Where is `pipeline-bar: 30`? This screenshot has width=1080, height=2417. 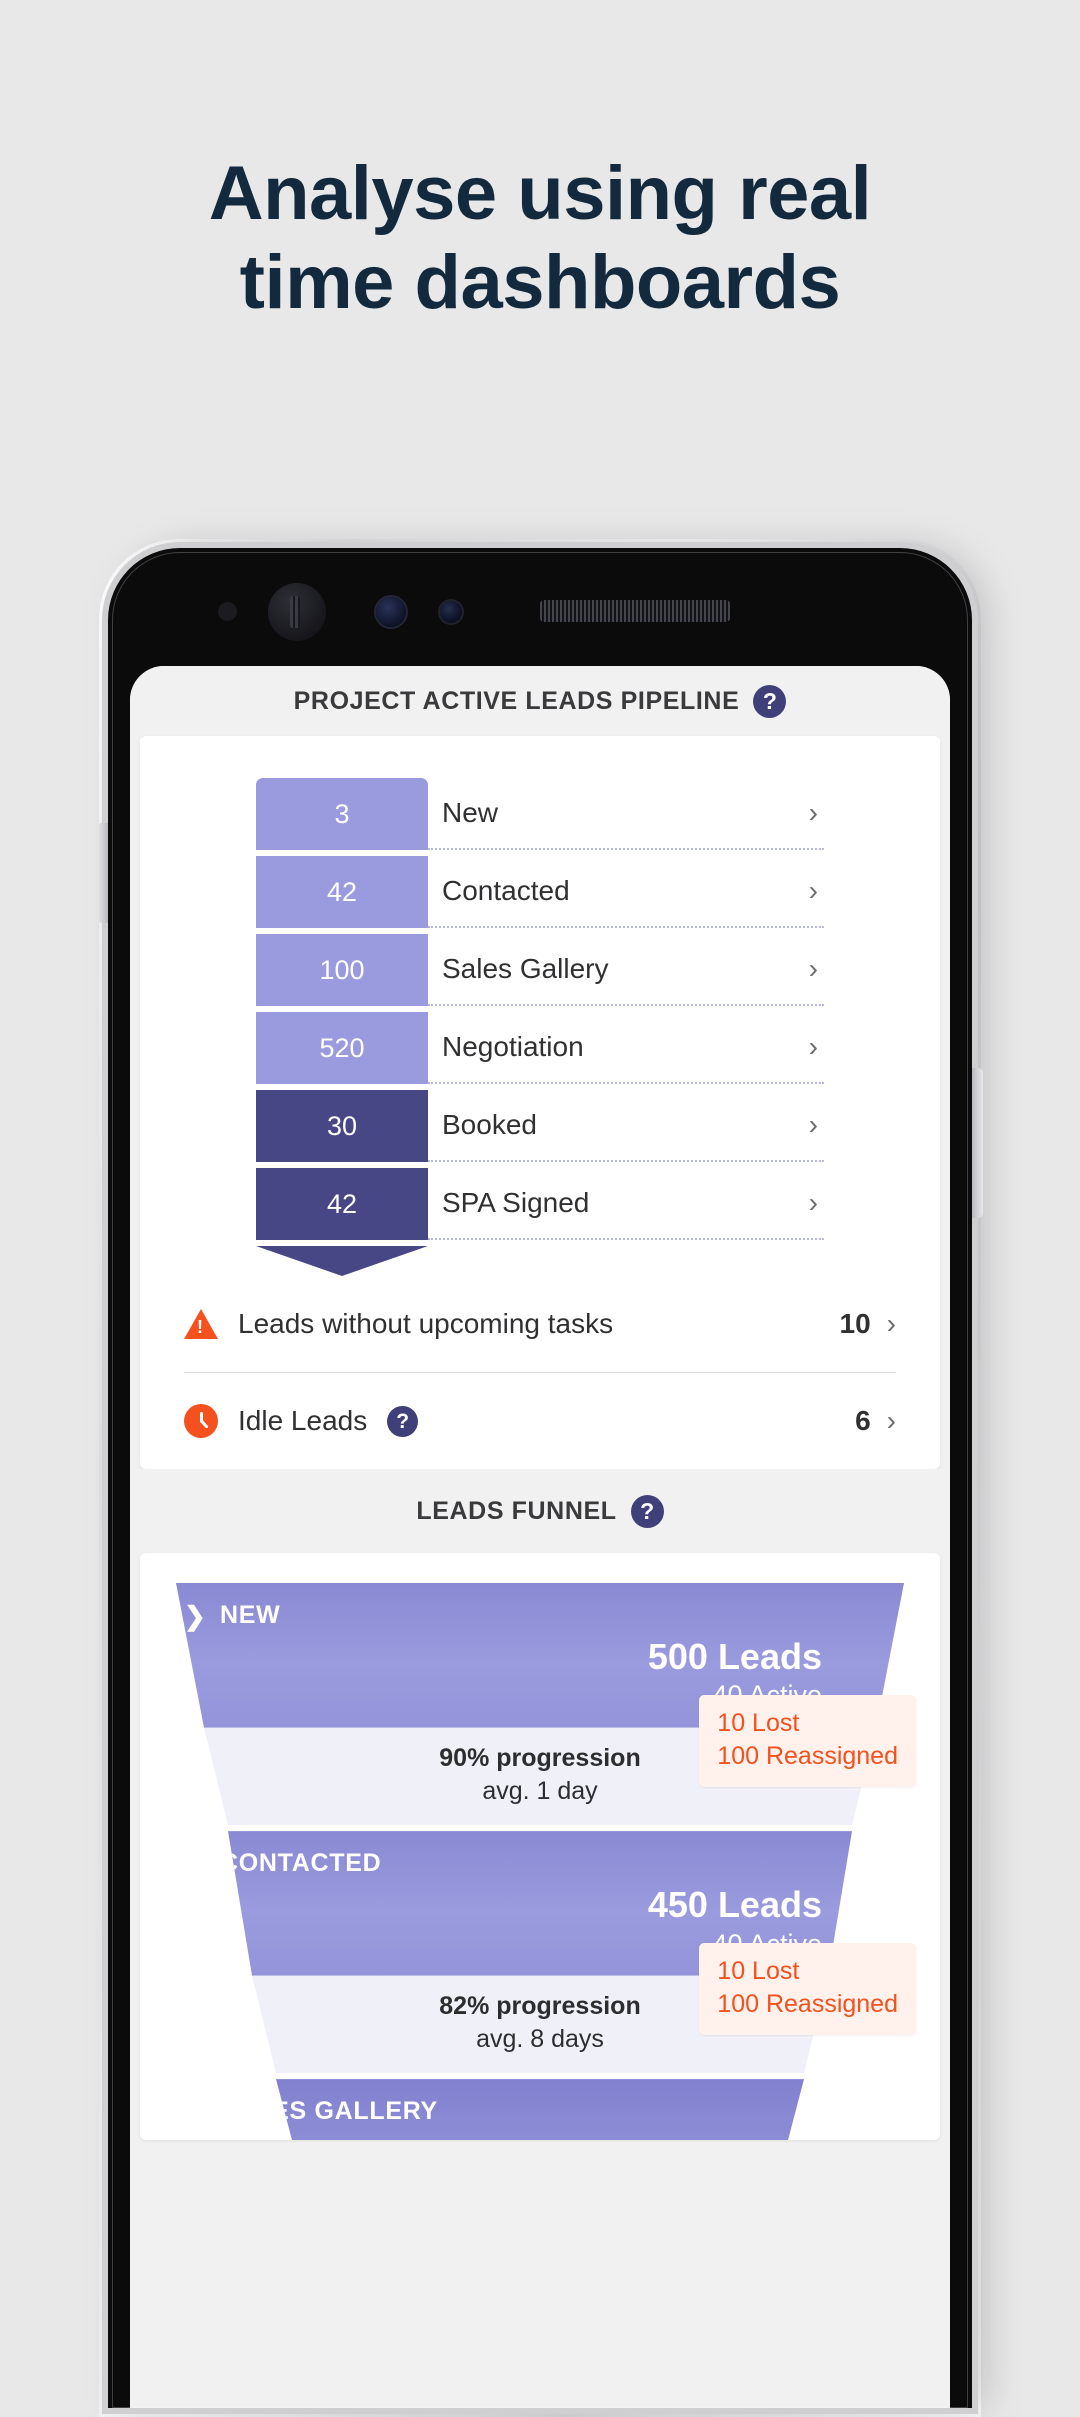 pipeline-bar: 30 is located at coordinates (342, 1126).